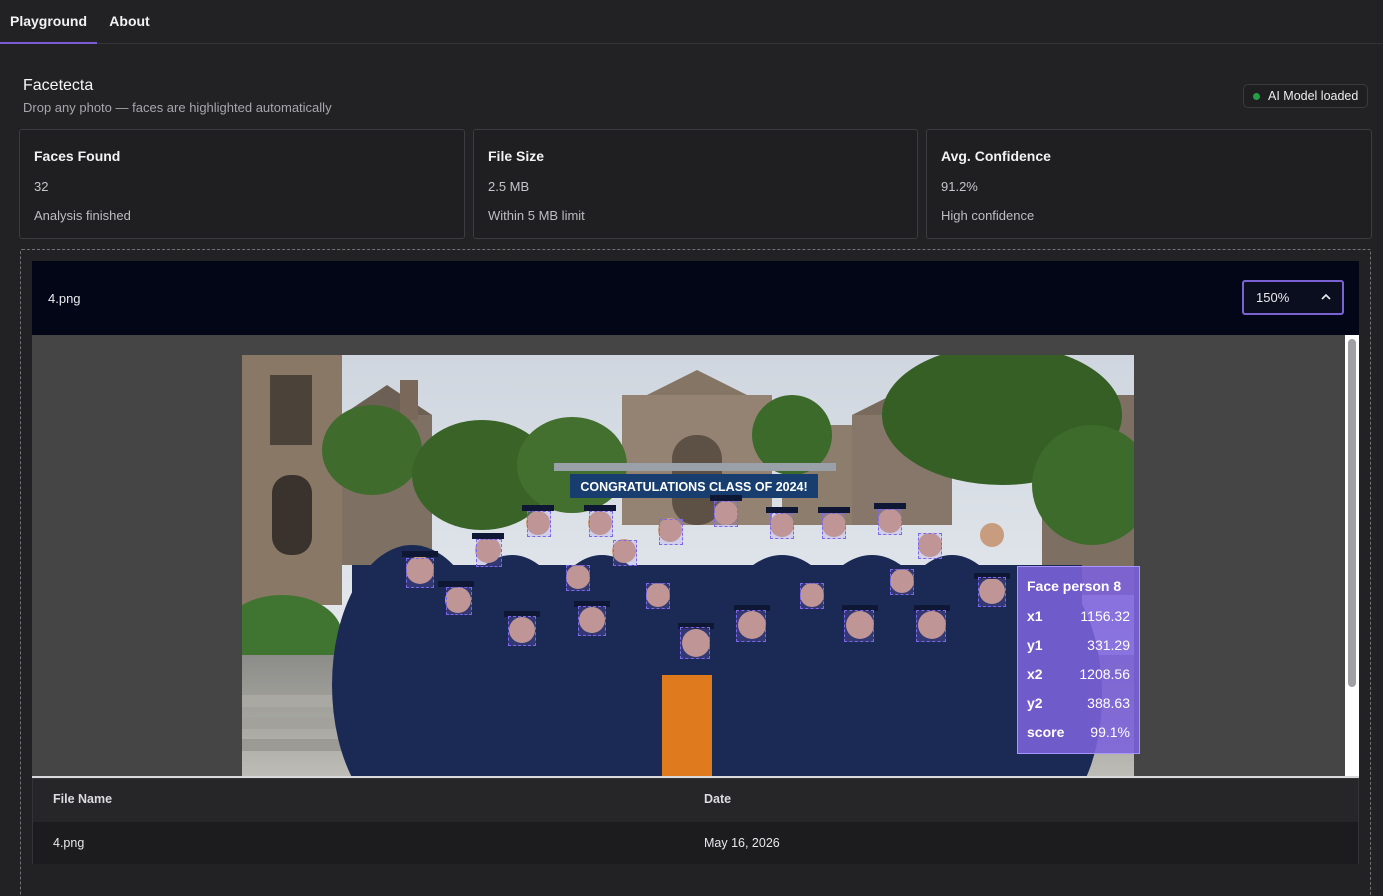 This screenshot has height=896, width=1383. Describe the element at coordinates (1078, 618) in the screenshot. I see `tooltip-row-x1: x1 1156.32` at that location.